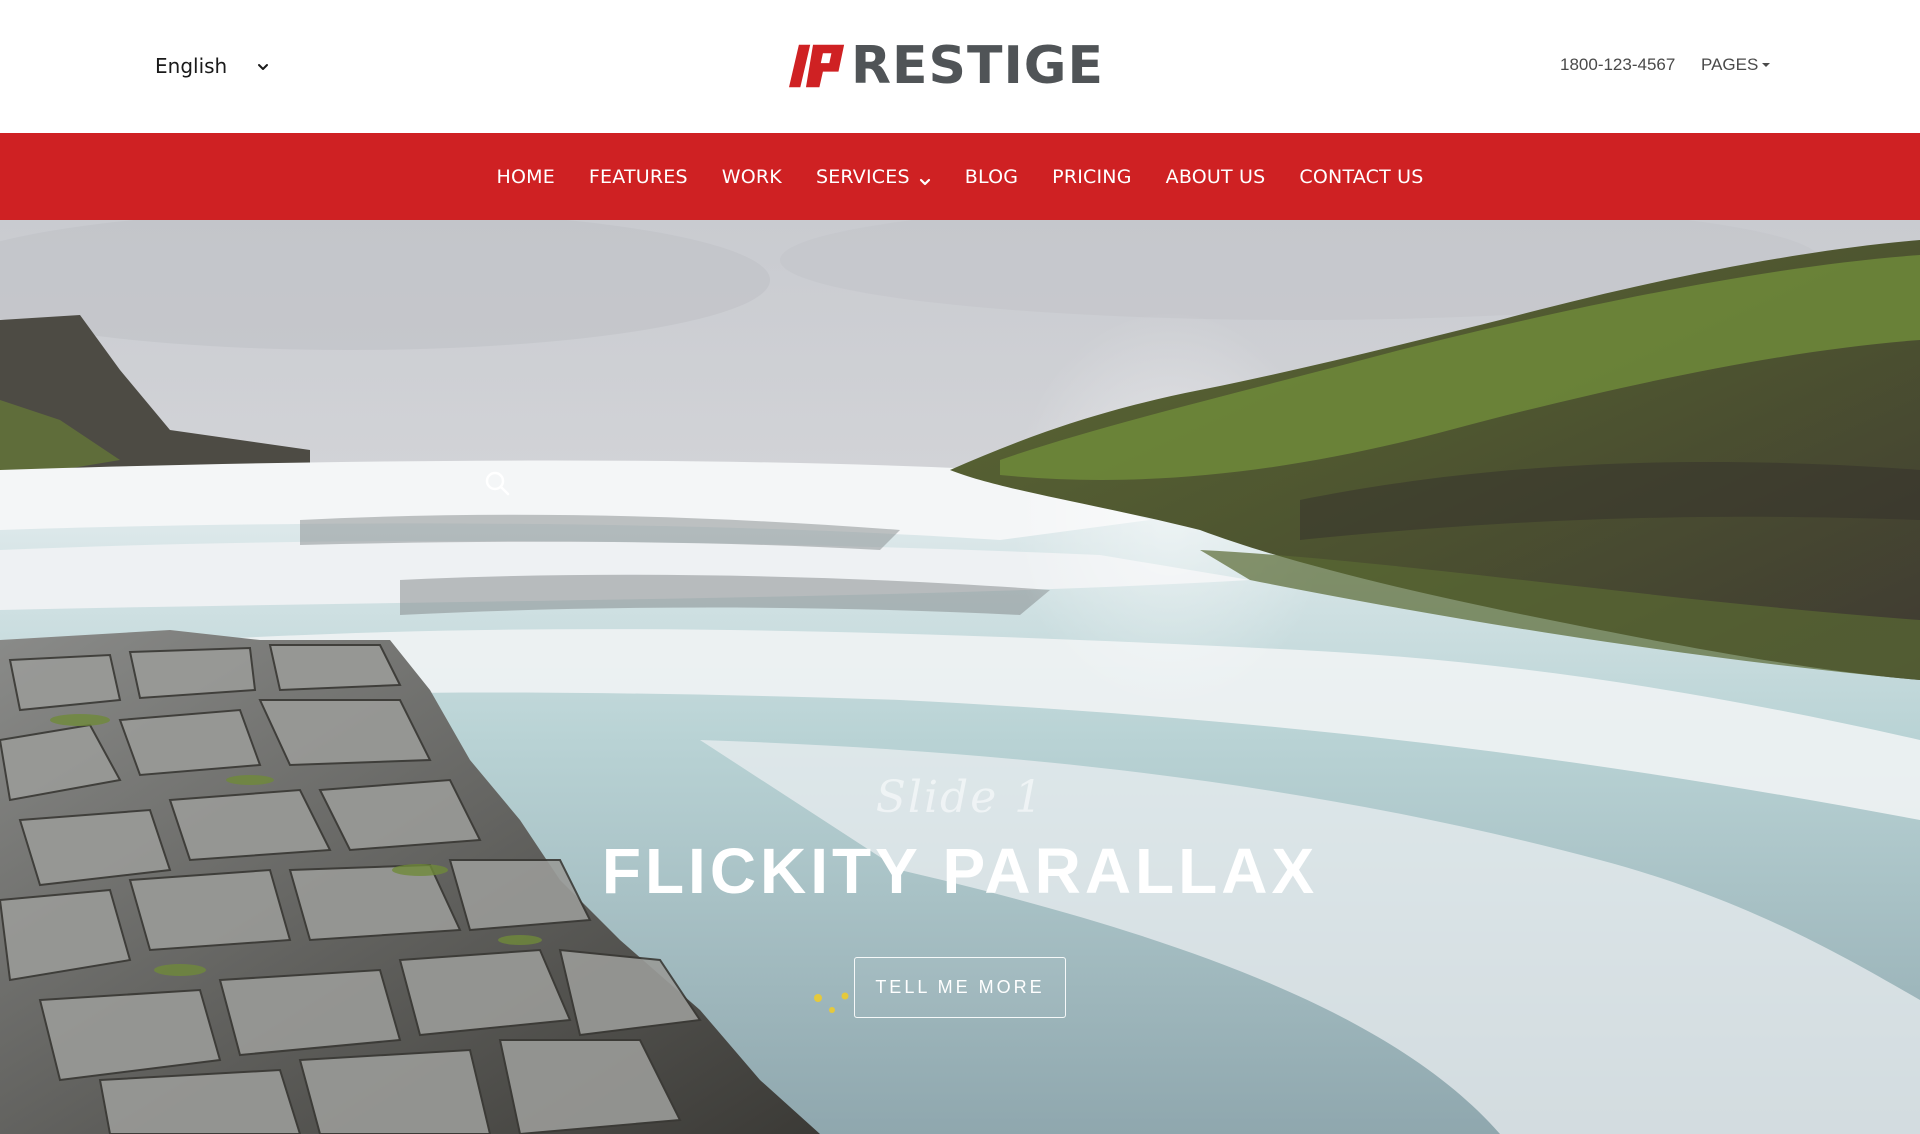 The image size is (1920, 1134). What do you see at coordinates (862, 176) in the screenshot?
I see `nav-item-label: SERVICES` at bounding box center [862, 176].